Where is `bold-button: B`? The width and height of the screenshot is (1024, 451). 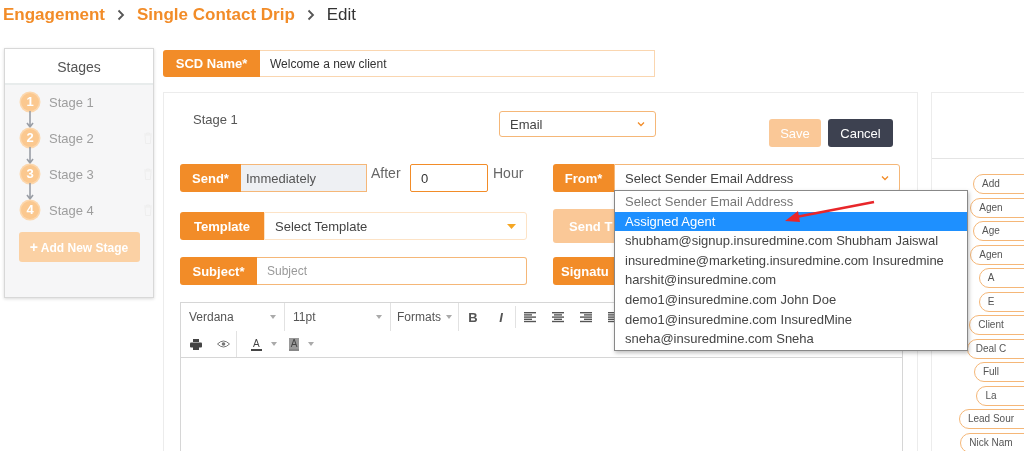 bold-button: B is located at coordinates (473, 317).